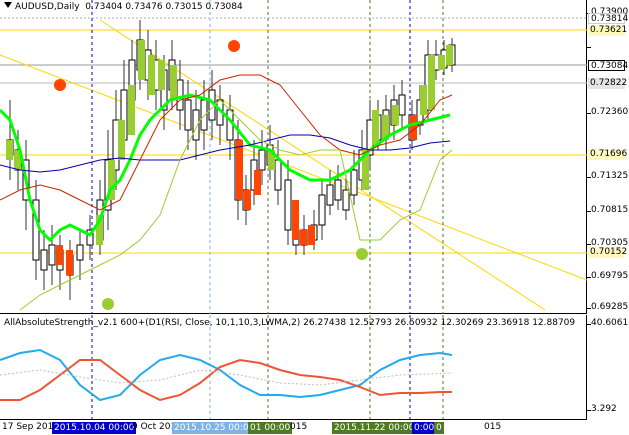 This screenshot has width=629, height=435. I want to click on price-tag-fib: 0.73814, so click(608, 18).